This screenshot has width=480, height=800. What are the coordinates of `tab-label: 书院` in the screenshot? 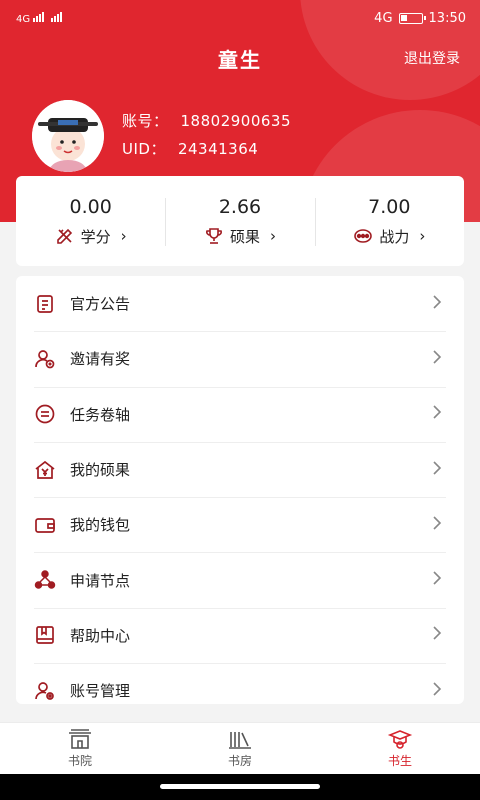 It's located at (79, 761).